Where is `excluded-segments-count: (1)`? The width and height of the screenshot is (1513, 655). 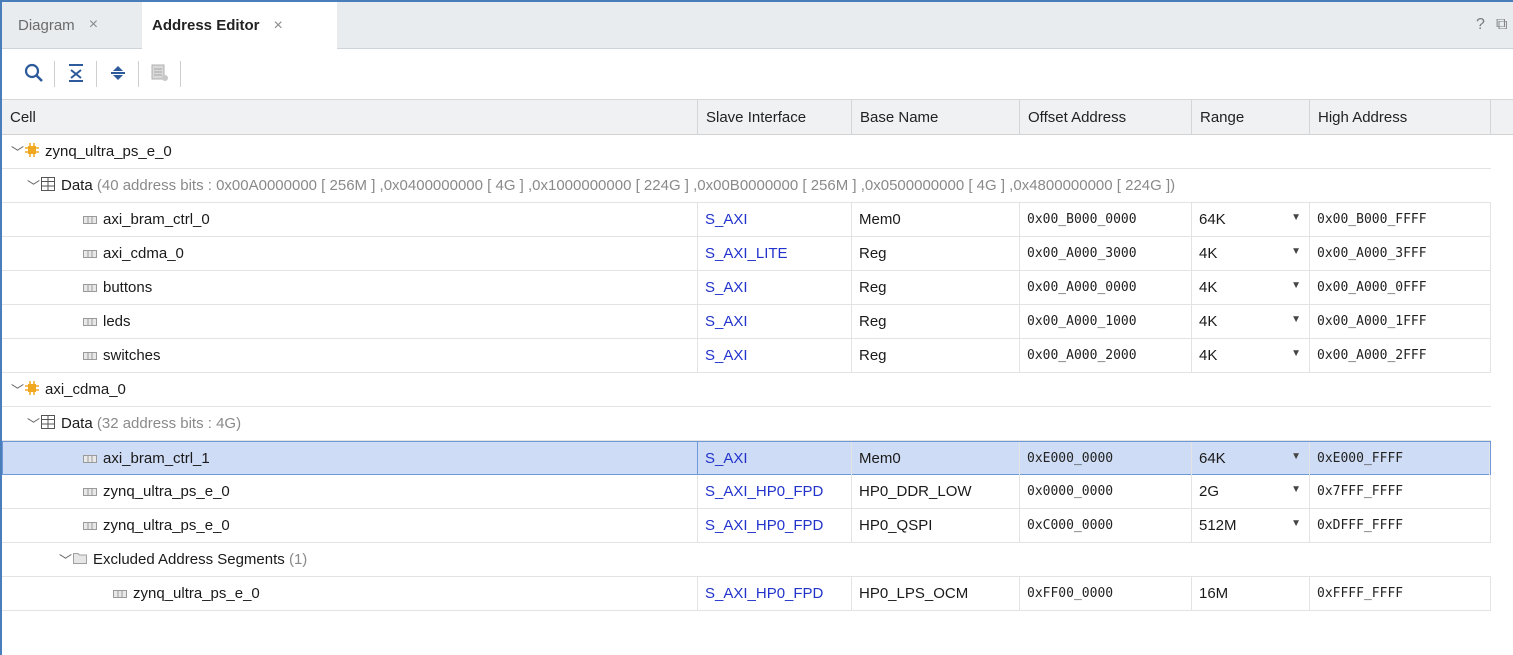
excluded-segments-count: (1) is located at coordinates (298, 559).